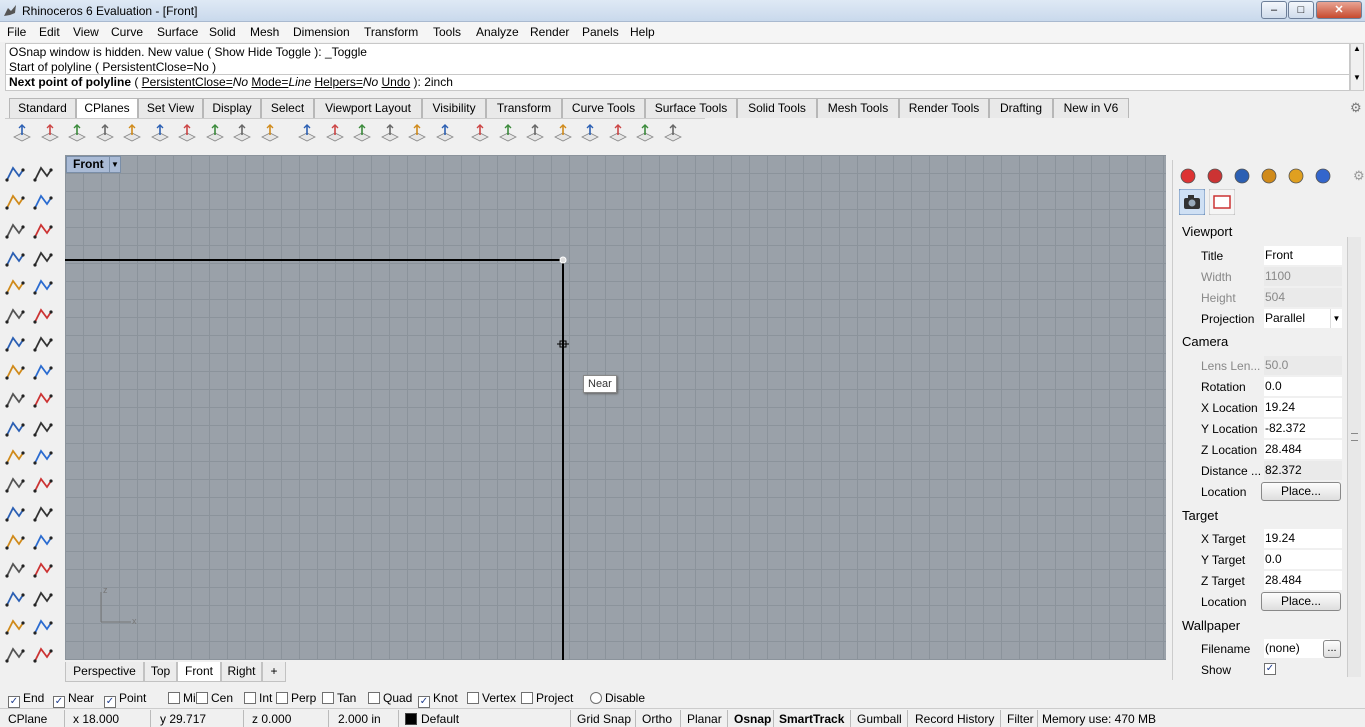 The image size is (1365, 727). What do you see at coordinates (600, 32) in the screenshot?
I see `menu-panels: Panels` at bounding box center [600, 32].